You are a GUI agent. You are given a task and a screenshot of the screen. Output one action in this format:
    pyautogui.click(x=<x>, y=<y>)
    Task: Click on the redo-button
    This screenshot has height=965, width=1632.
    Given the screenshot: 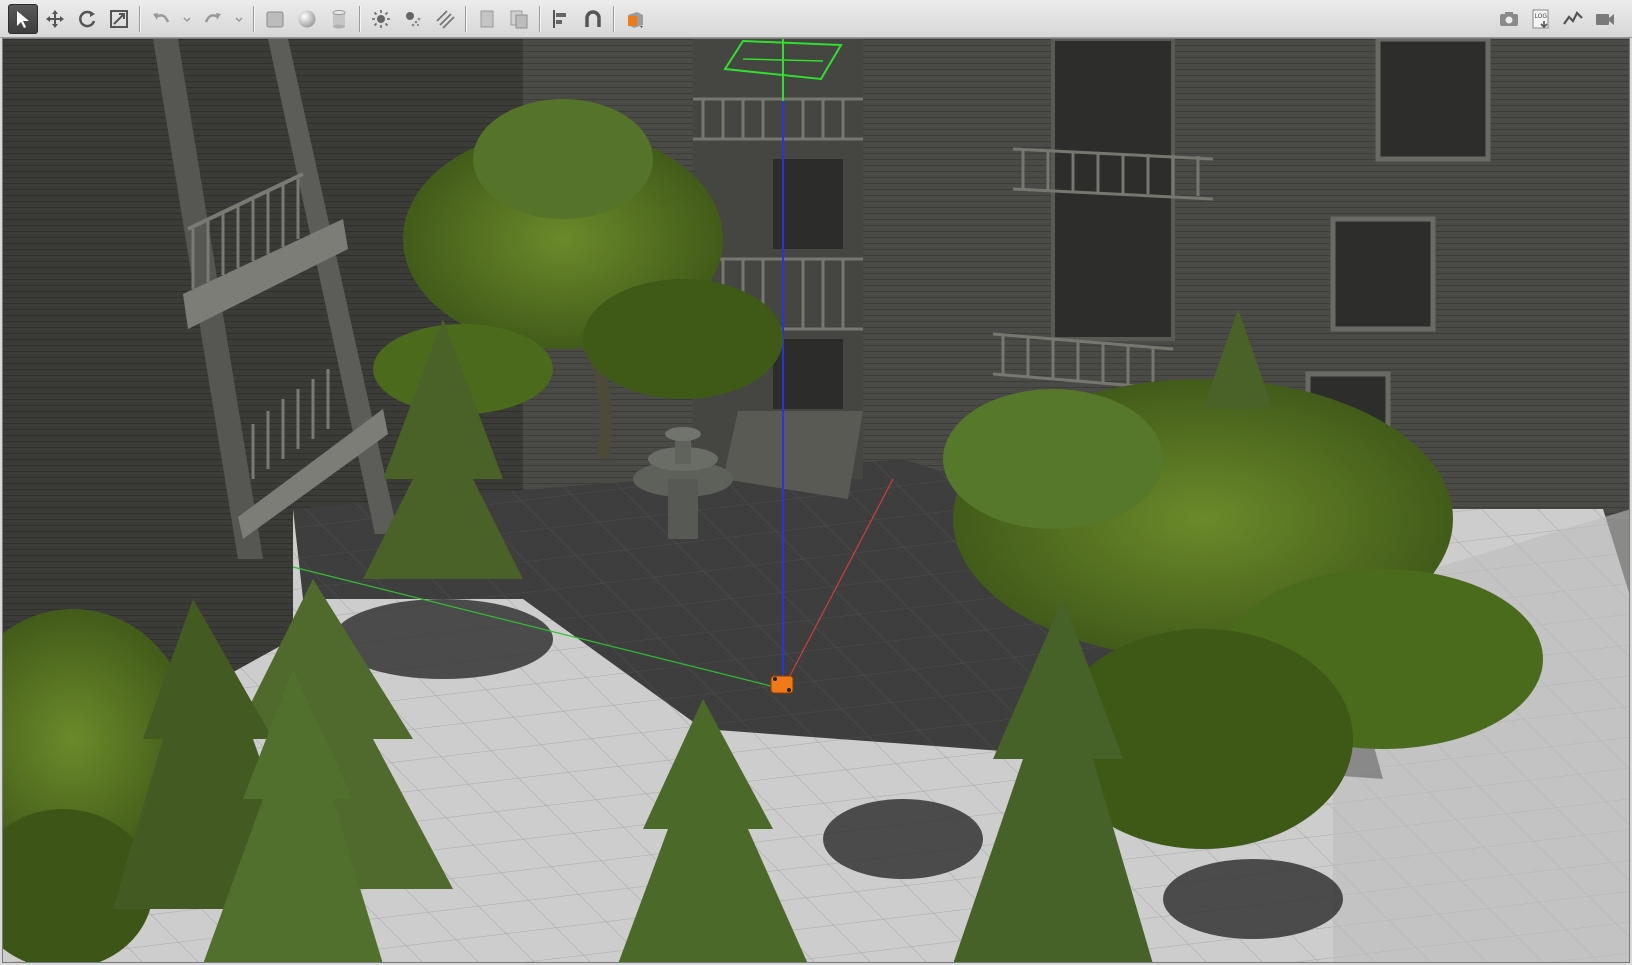 What is the action you would take?
    pyautogui.click(x=213, y=19)
    